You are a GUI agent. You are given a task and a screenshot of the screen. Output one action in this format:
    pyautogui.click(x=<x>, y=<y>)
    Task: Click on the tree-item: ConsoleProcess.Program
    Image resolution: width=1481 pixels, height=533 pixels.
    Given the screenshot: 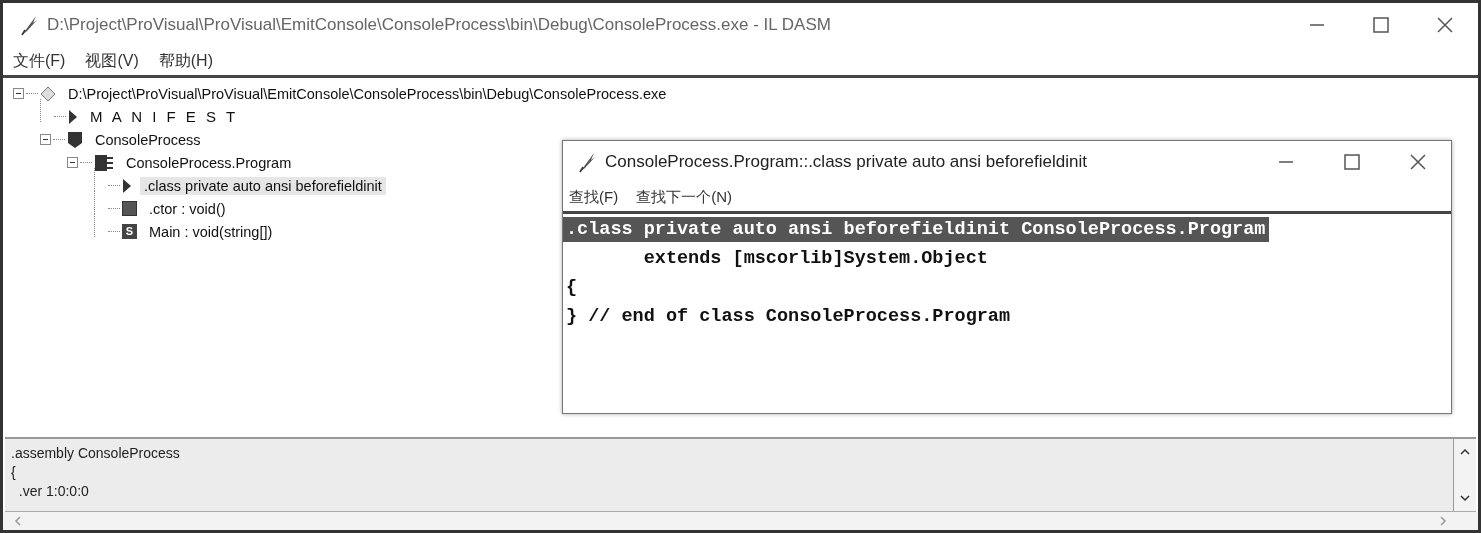 What is the action you would take?
    pyautogui.click(x=209, y=162)
    